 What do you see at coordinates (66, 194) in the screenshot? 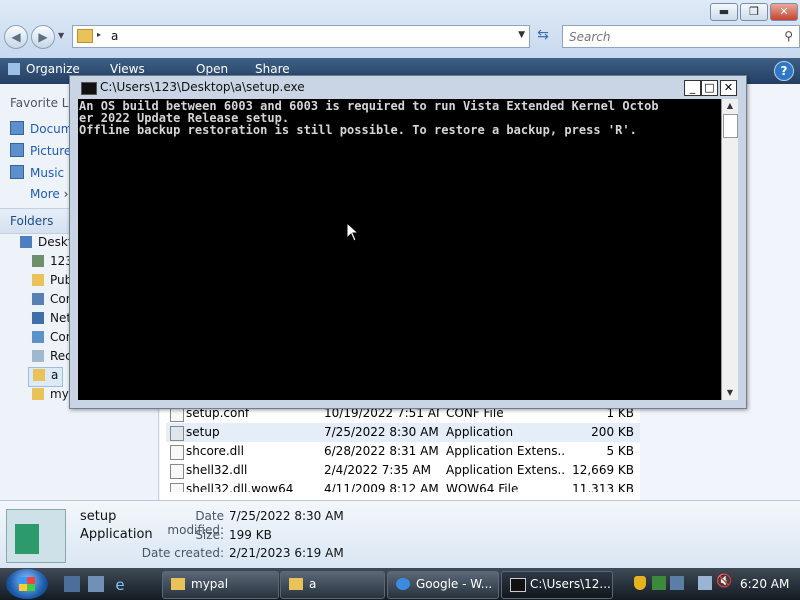
I see `chevron-right-icon: ›` at bounding box center [66, 194].